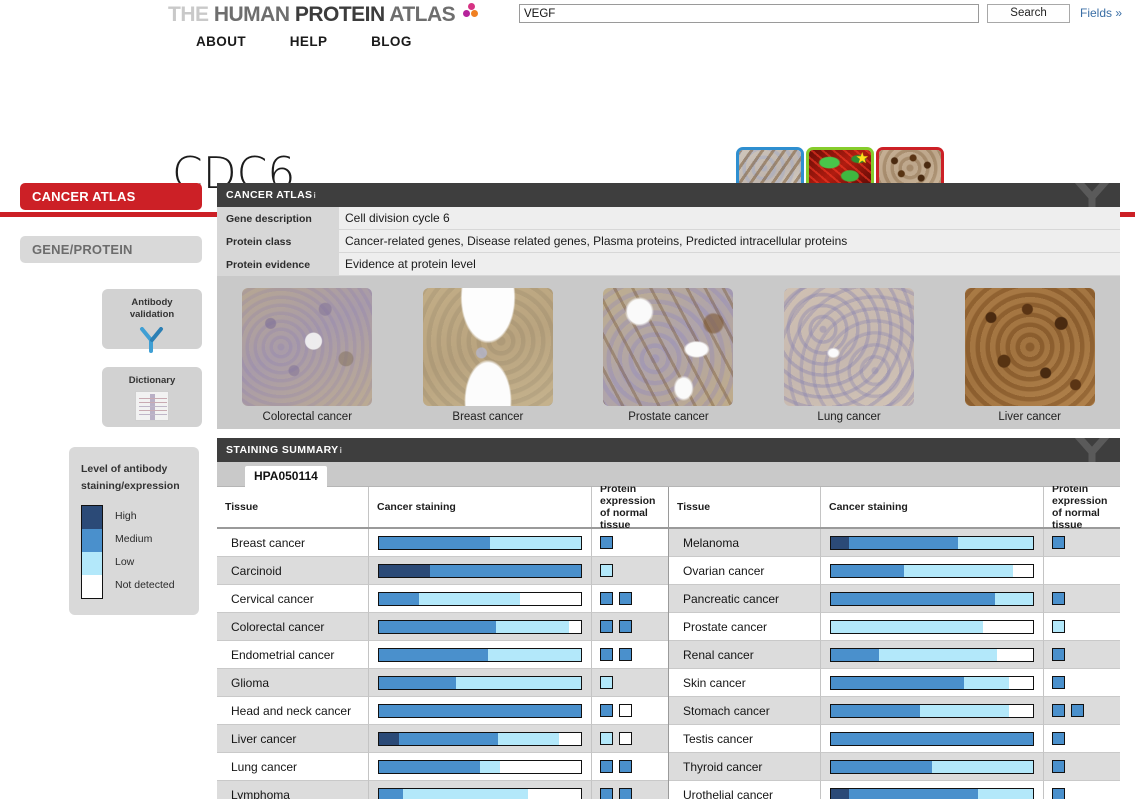  What do you see at coordinates (92, 563) in the screenshot?
I see `legend-swatch-low` at bounding box center [92, 563].